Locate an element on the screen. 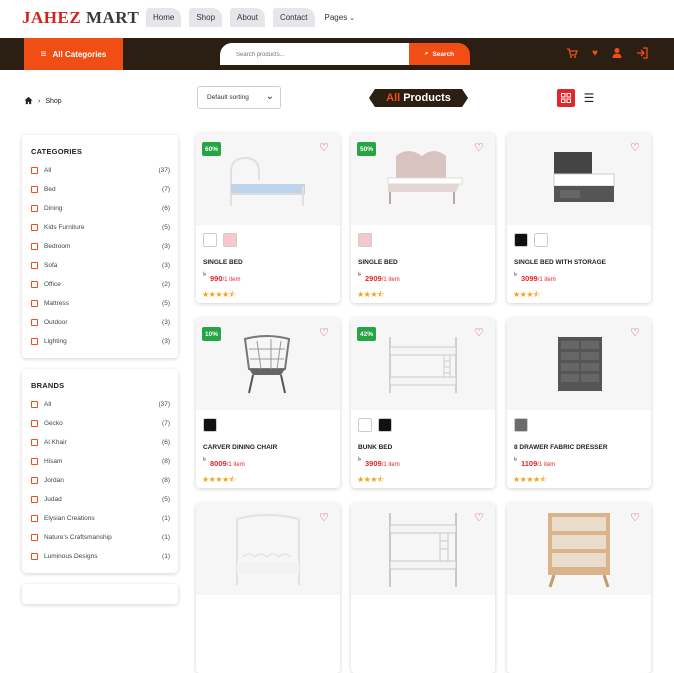  brand-filter-item: All (37) is located at coordinates (100, 404).